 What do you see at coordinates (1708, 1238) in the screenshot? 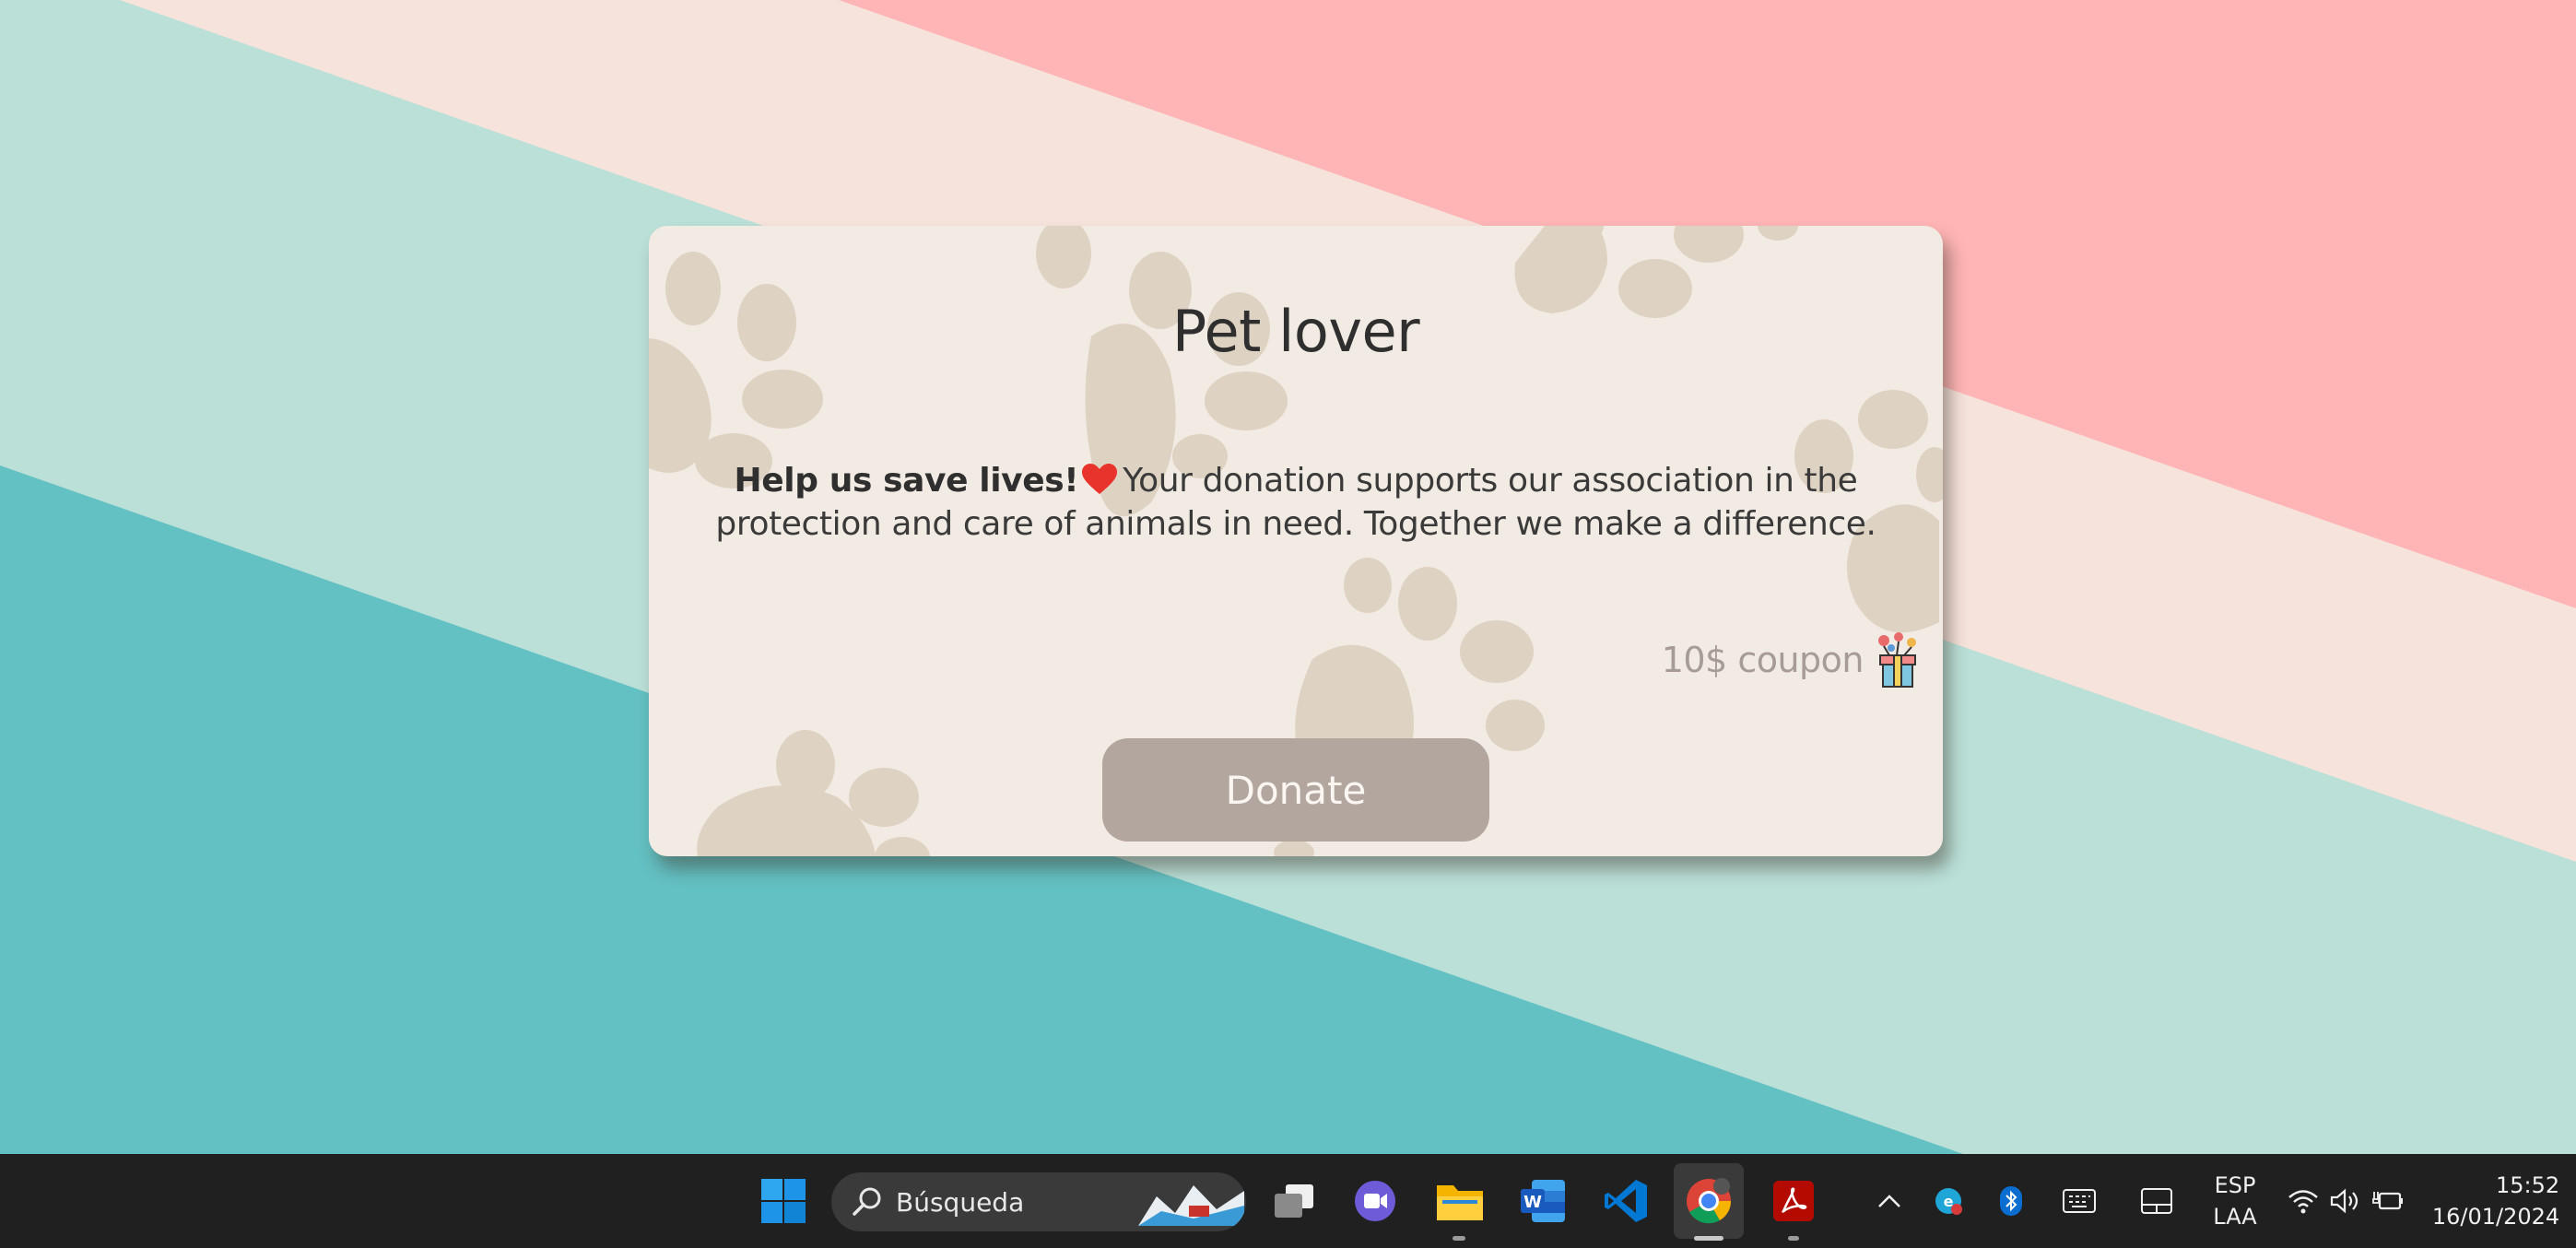
I see `chrome-running-indicator` at bounding box center [1708, 1238].